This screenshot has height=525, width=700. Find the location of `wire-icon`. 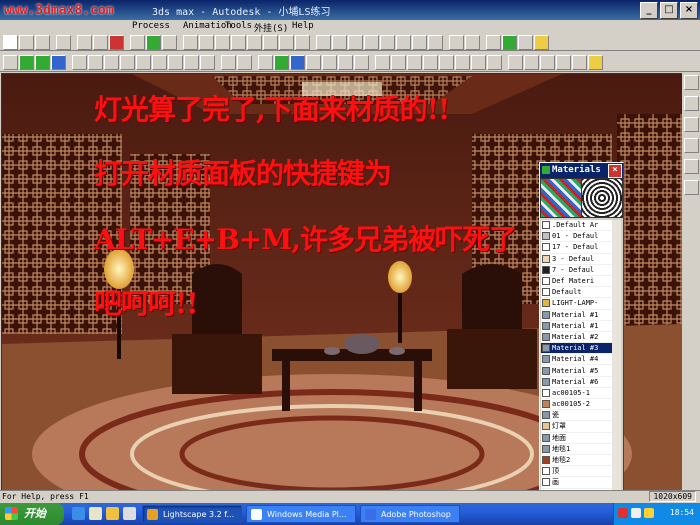

wire-icon is located at coordinates (58, 62).